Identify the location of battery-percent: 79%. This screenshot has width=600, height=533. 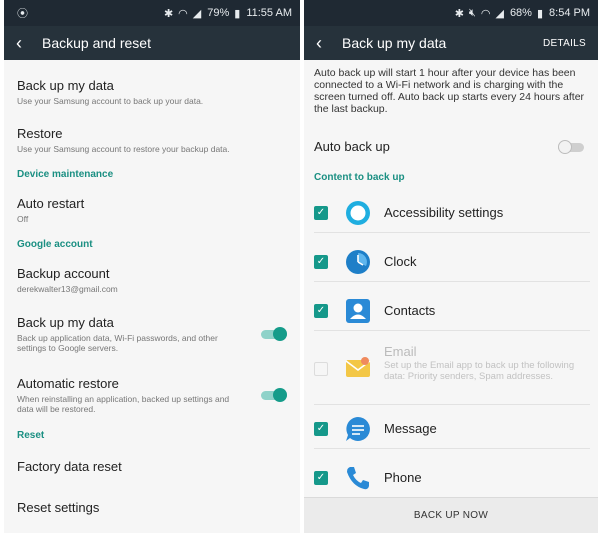
(218, 13).